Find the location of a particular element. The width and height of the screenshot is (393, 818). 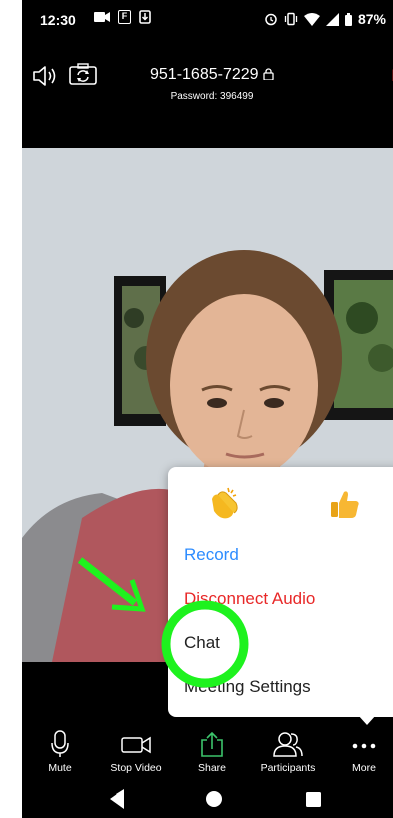

stop-video-button: Stop Video is located at coordinates (136, 753).